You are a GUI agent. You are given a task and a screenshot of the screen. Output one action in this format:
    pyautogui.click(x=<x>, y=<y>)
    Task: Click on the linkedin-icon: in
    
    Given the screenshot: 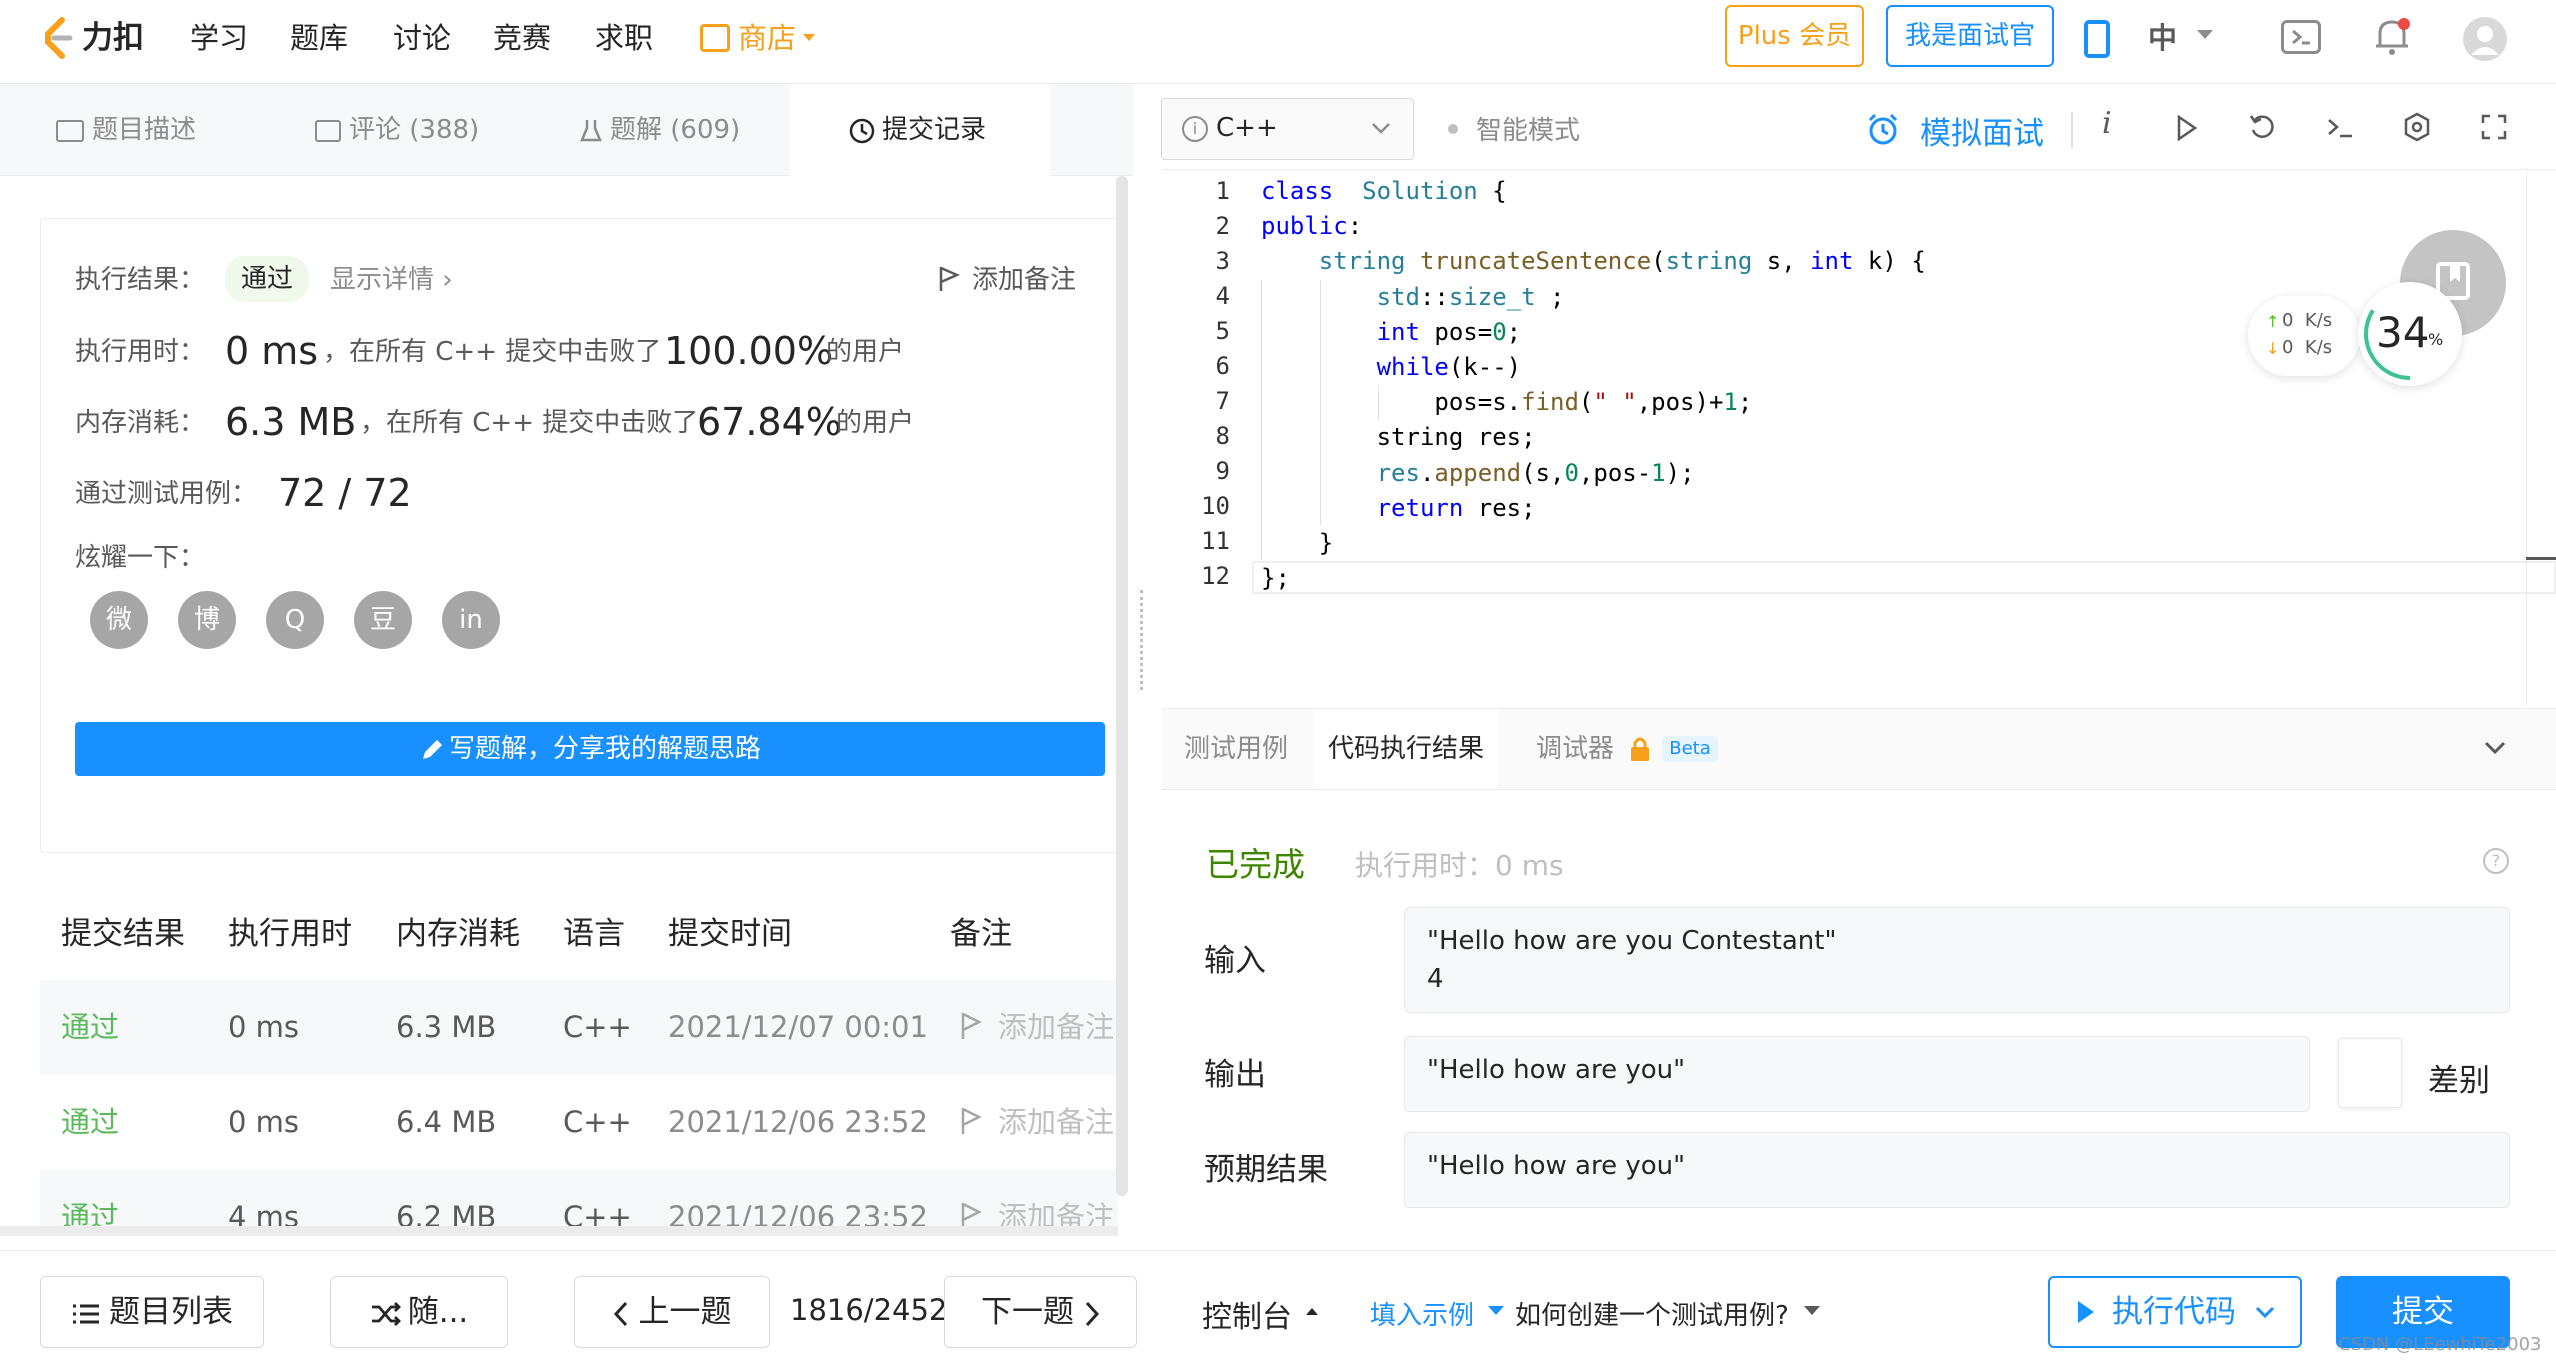 What is the action you would take?
    pyautogui.click(x=471, y=620)
    